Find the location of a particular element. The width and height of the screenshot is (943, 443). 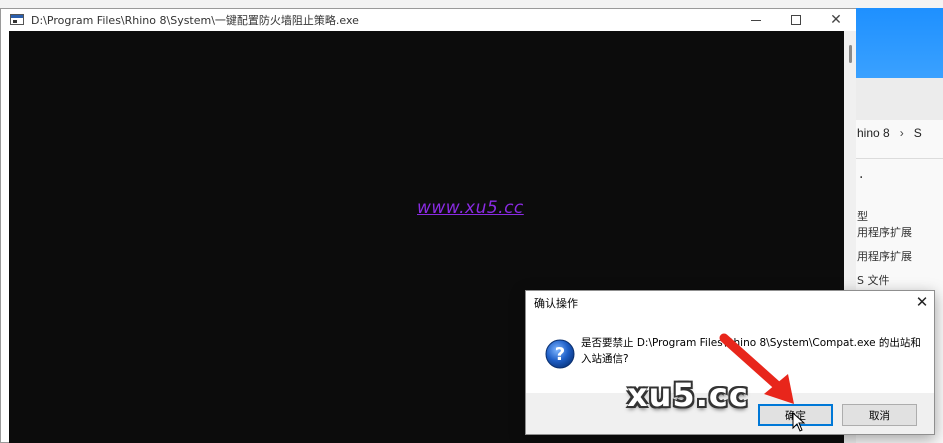

explorer-ribbon is located at coordinates (896, 43).